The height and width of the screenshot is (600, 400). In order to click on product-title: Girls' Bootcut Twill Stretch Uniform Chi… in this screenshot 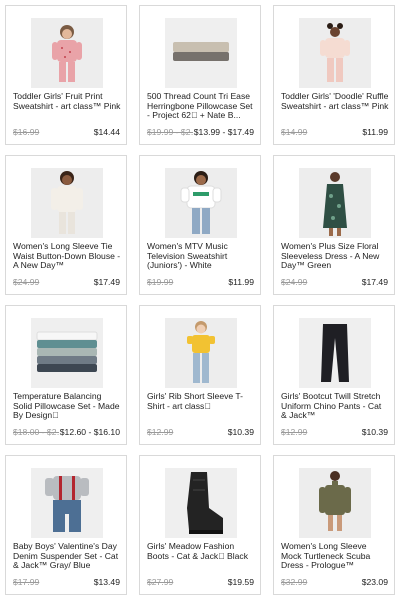, I will do `click(335, 406)`.